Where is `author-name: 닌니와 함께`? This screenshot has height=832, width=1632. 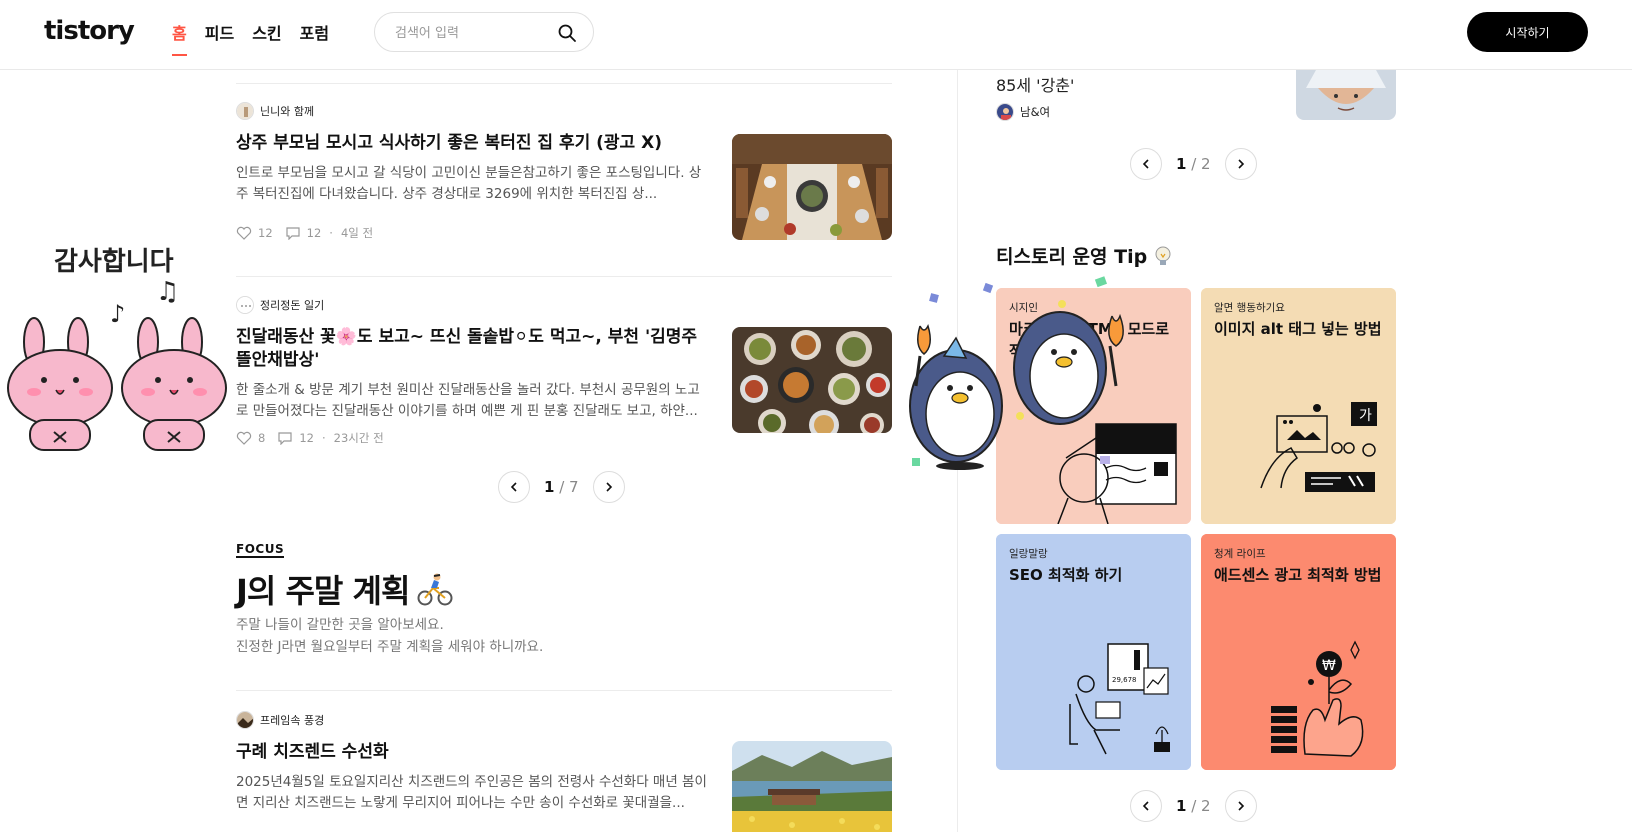
author-name: 닌니와 함께 is located at coordinates (287, 111).